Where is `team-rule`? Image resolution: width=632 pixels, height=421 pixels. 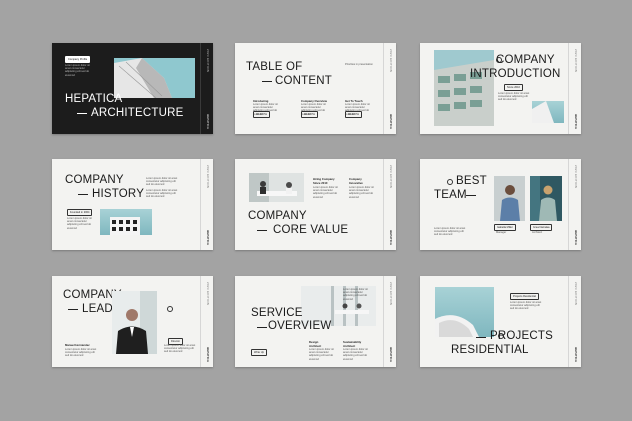
team-rule is located at coordinates (471, 195).